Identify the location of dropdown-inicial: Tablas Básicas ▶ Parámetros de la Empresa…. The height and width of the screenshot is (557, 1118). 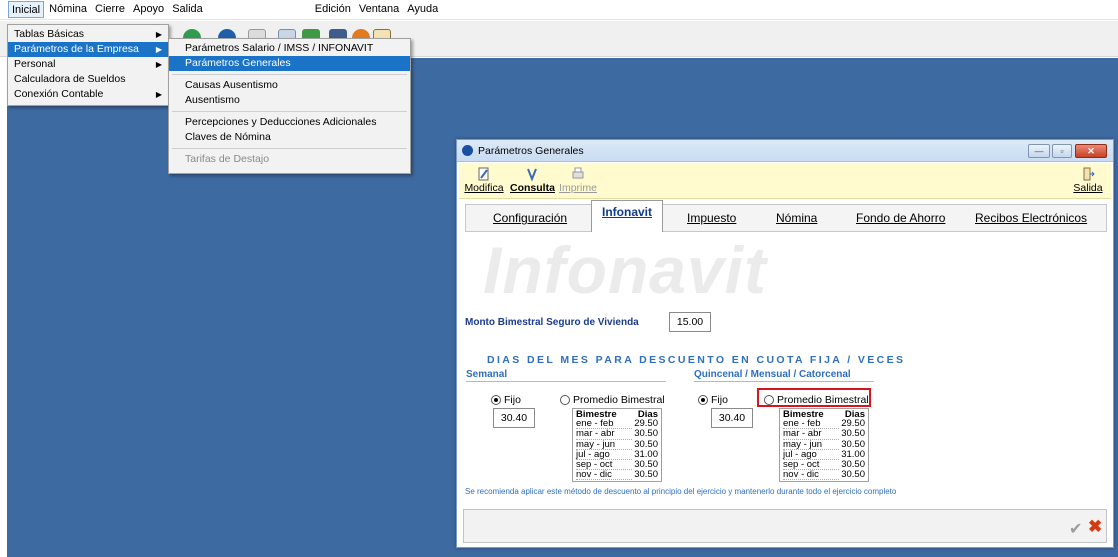
(88, 65).